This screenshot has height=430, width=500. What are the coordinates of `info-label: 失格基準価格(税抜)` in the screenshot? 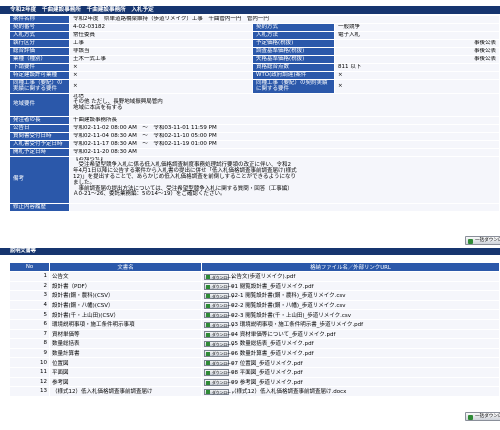 It's located at (293, 59).